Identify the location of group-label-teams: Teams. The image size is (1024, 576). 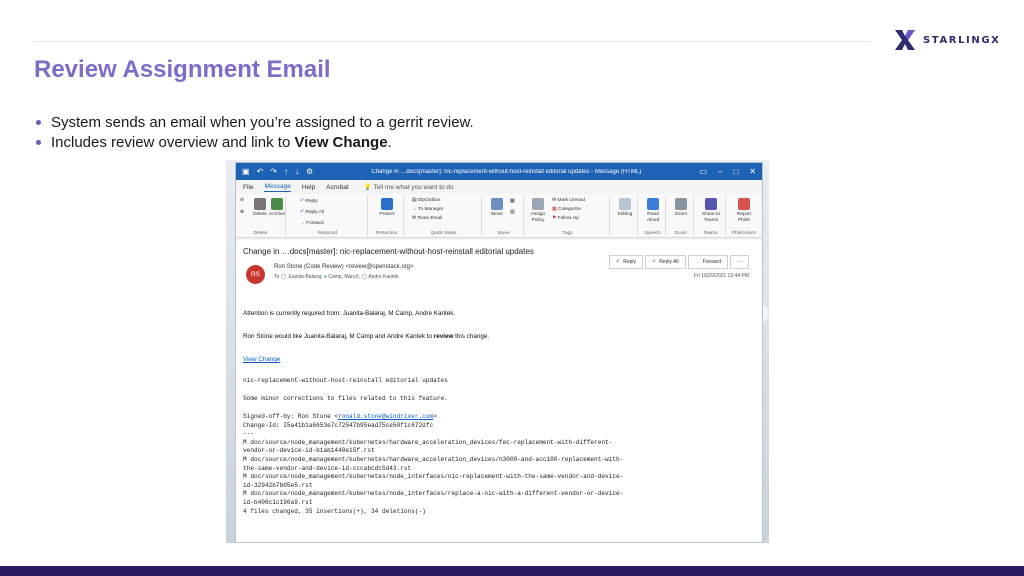
(710, 233).